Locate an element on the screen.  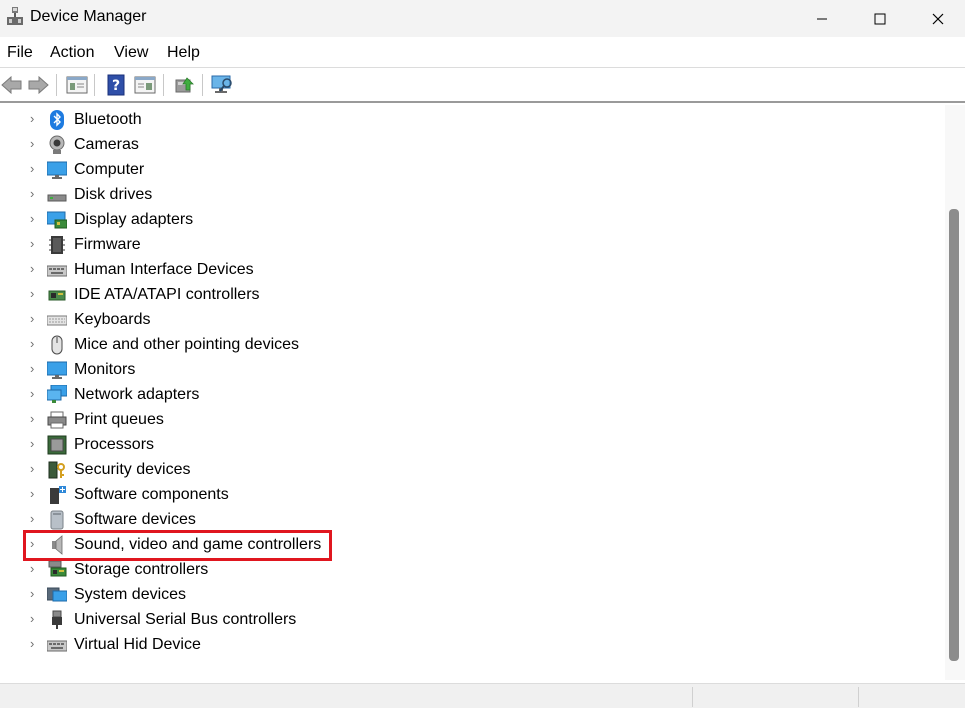
tree-item-label: Security devices is located at coordinates (132, 469).